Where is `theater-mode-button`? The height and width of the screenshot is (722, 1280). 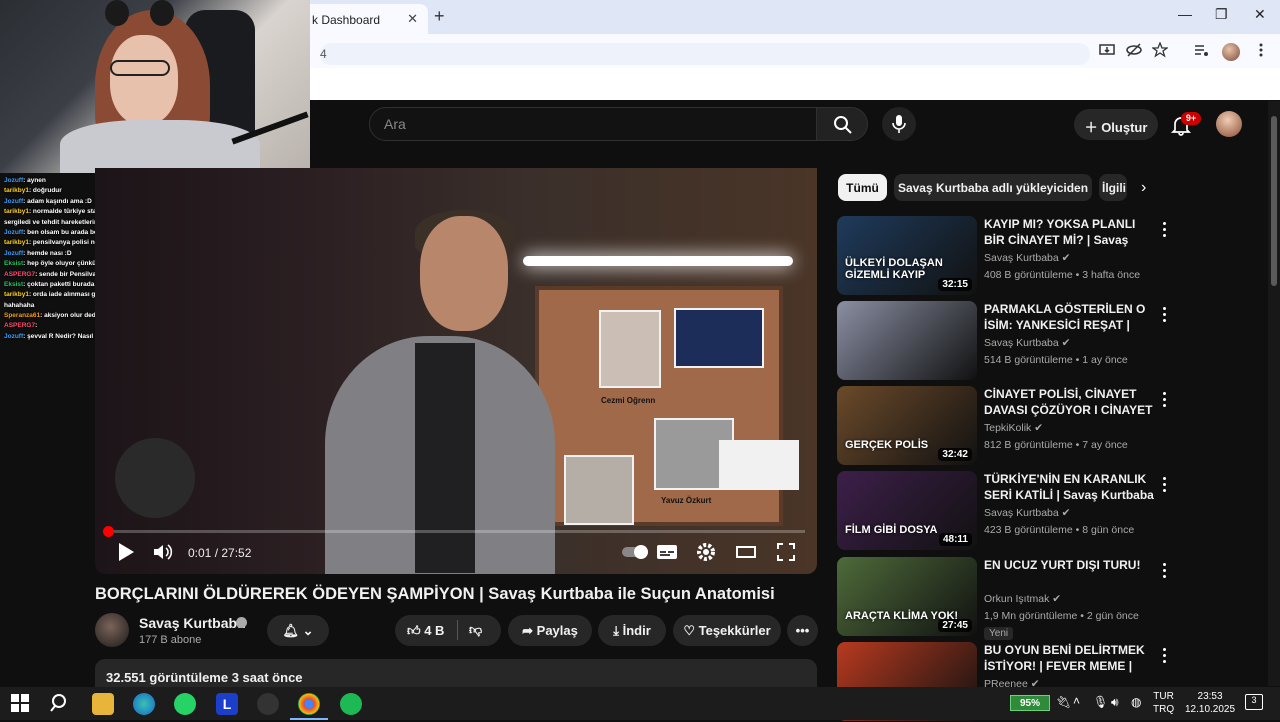 theater-mode-button is located at coordinates (746, 553).